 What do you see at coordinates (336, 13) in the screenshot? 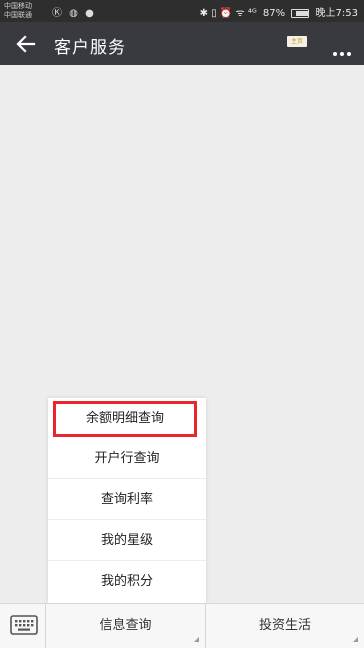
I see `clock: 晚上7:53` at bounding box center [336, 13].